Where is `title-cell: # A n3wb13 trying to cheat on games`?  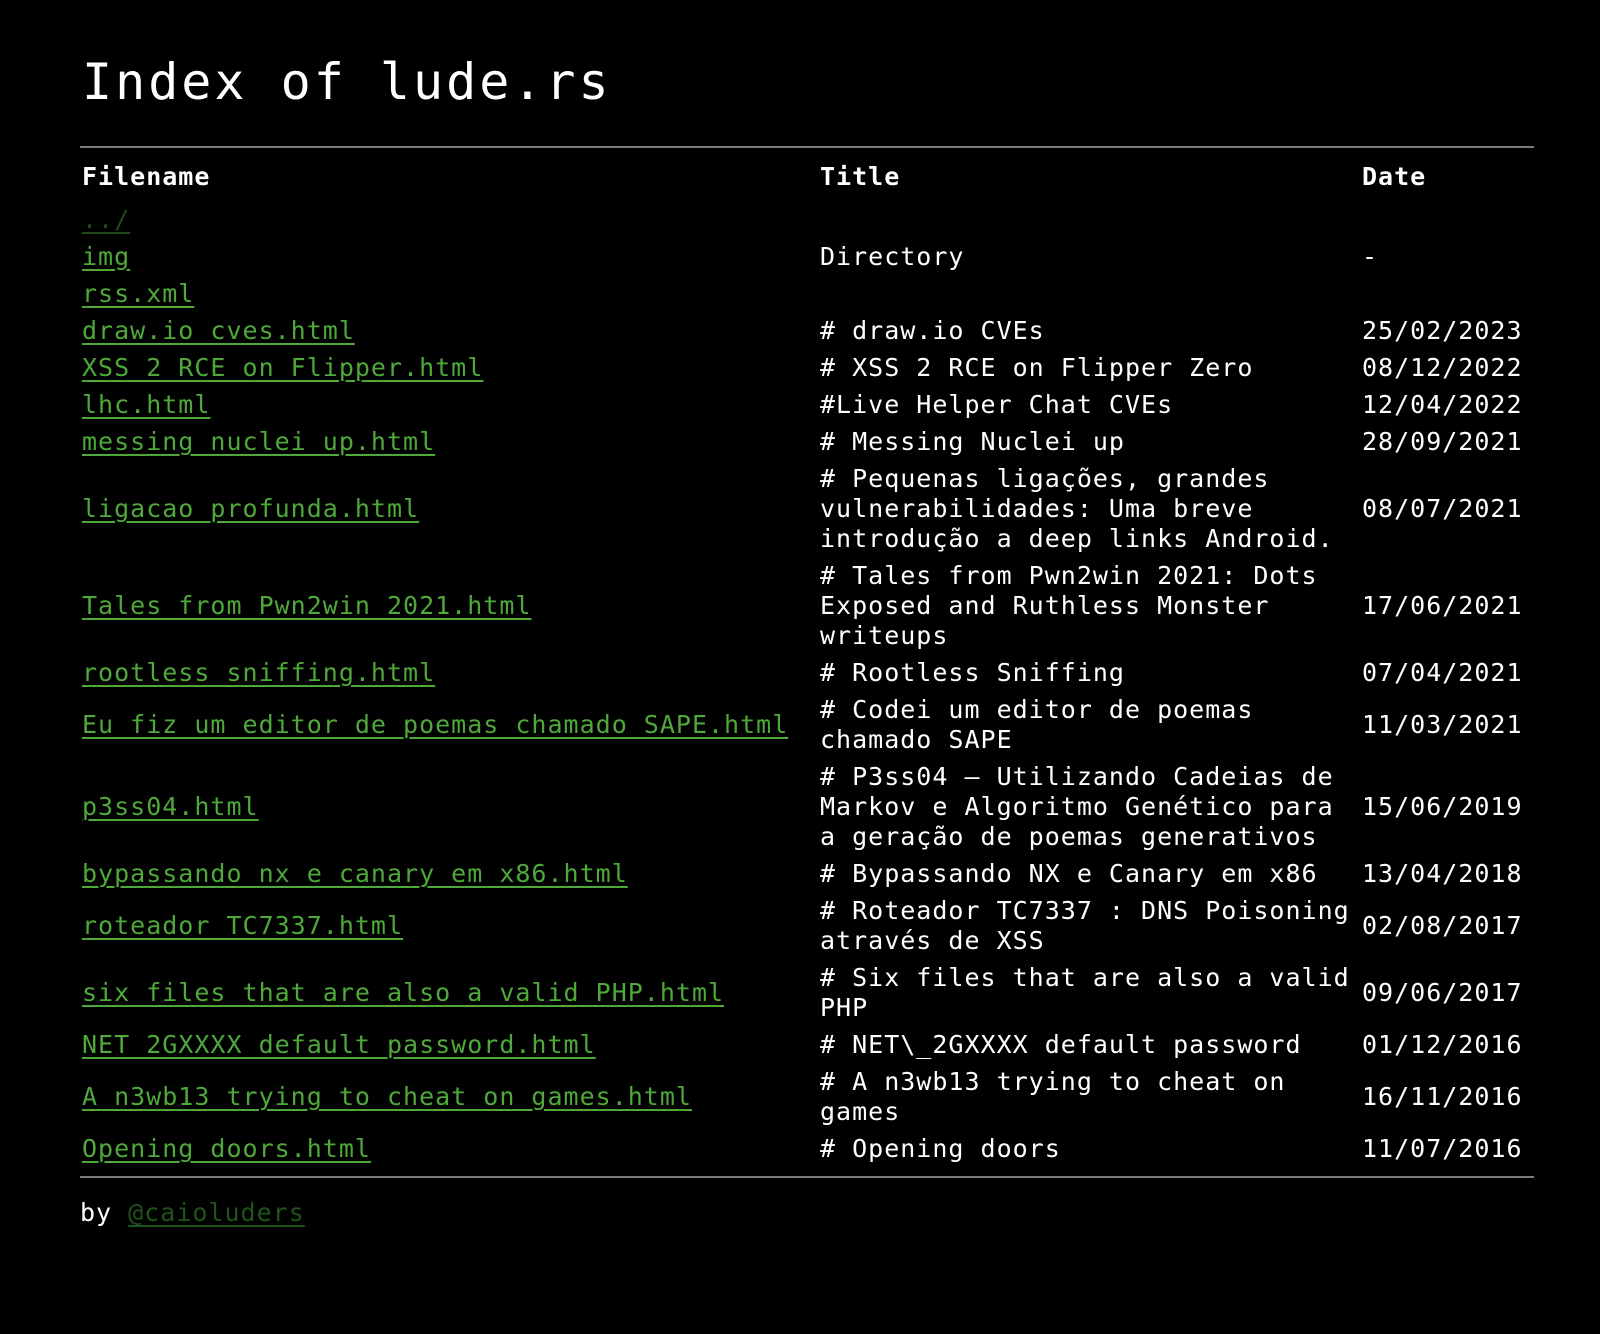 title-cell: # A n3wb13 trying to cheat on games is located at coordinates (1061, 1096).